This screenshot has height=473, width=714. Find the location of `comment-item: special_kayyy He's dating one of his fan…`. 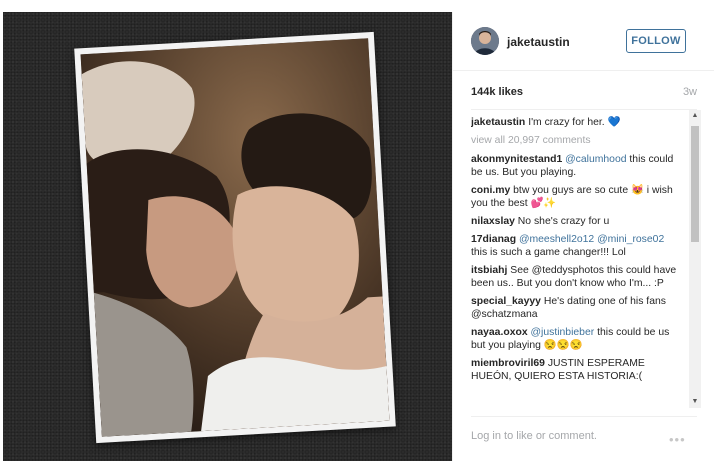

comment-item: special_kayyy He's dating one of his fan… is located at coordinates (577, 308).